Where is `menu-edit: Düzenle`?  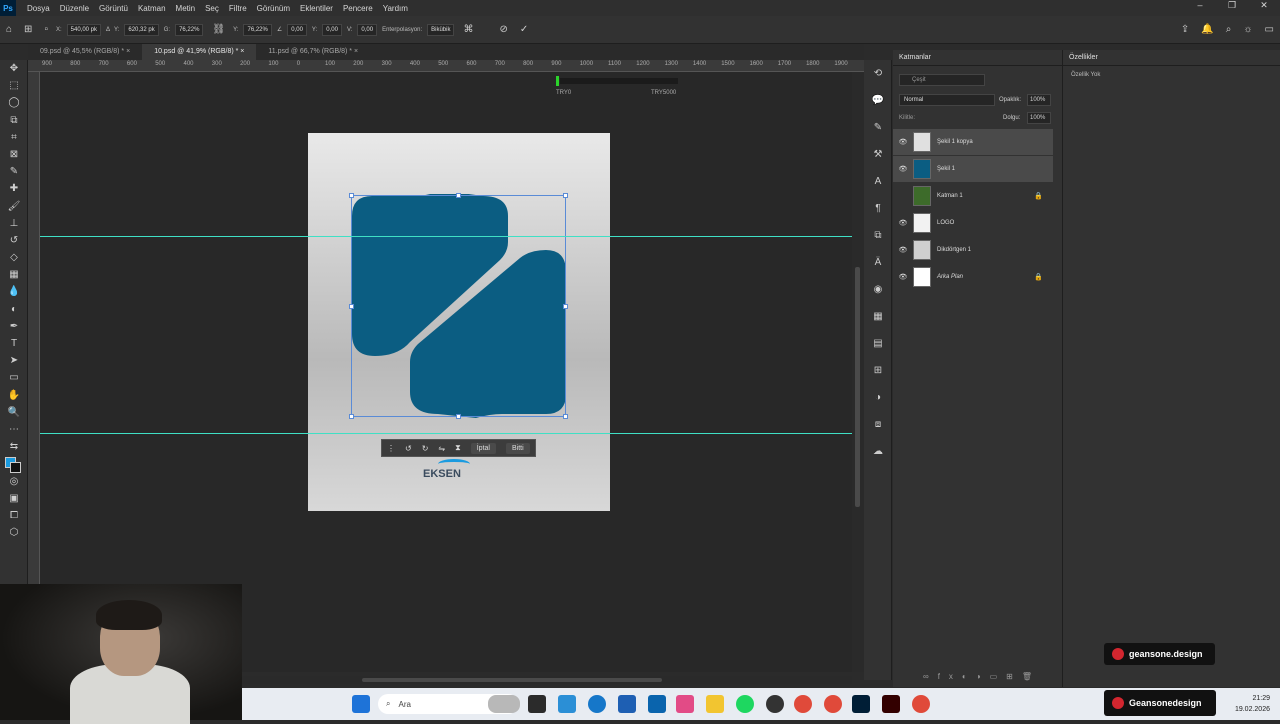 menu-edit: Düzenle is located at coordinates (74, 8).